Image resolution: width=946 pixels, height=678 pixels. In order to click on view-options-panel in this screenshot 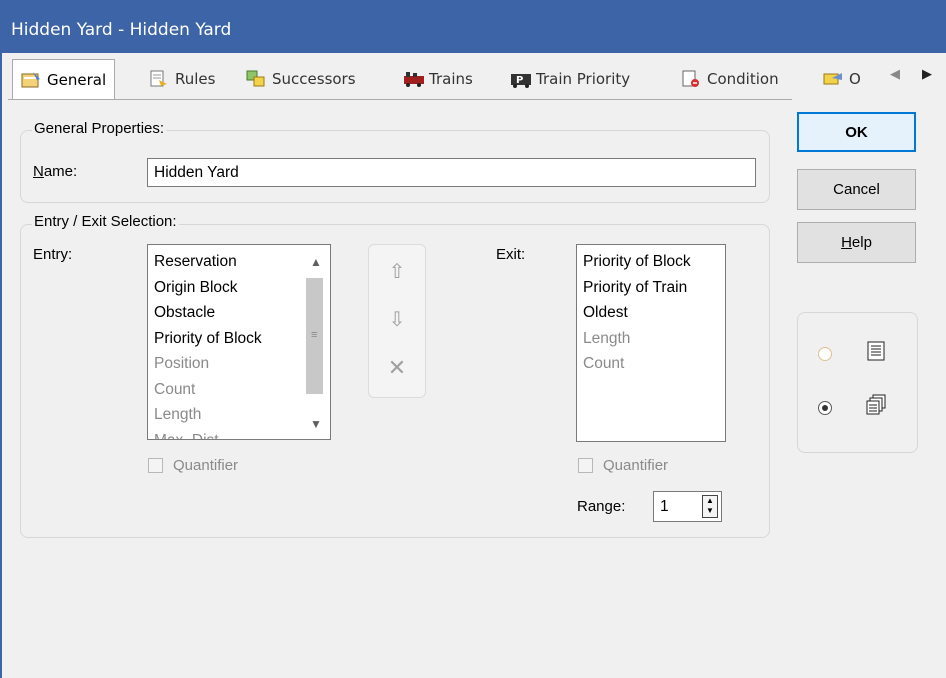, I will do `click(857, 382)`.